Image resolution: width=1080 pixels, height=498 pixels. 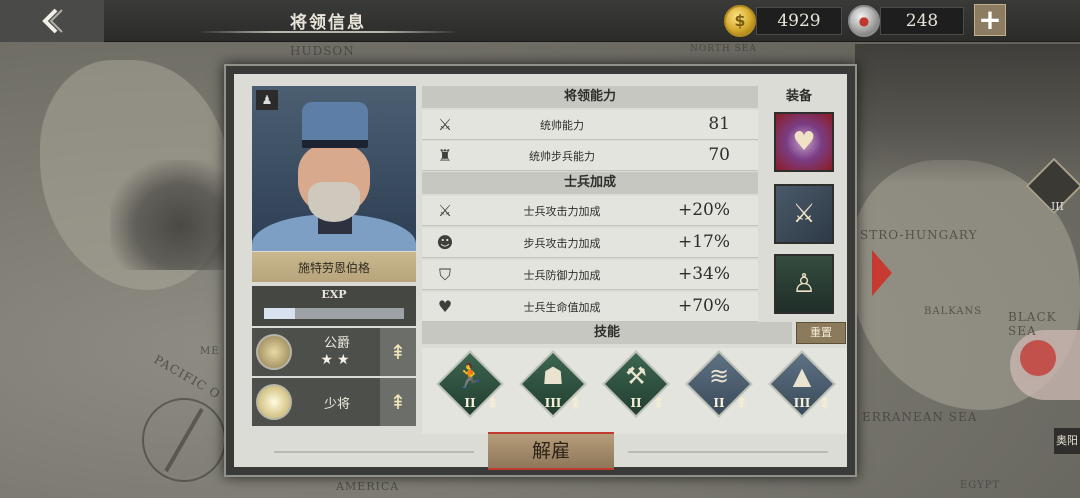 I want to click on map-unit-badge-level: III, so click(x=1057, y=206).